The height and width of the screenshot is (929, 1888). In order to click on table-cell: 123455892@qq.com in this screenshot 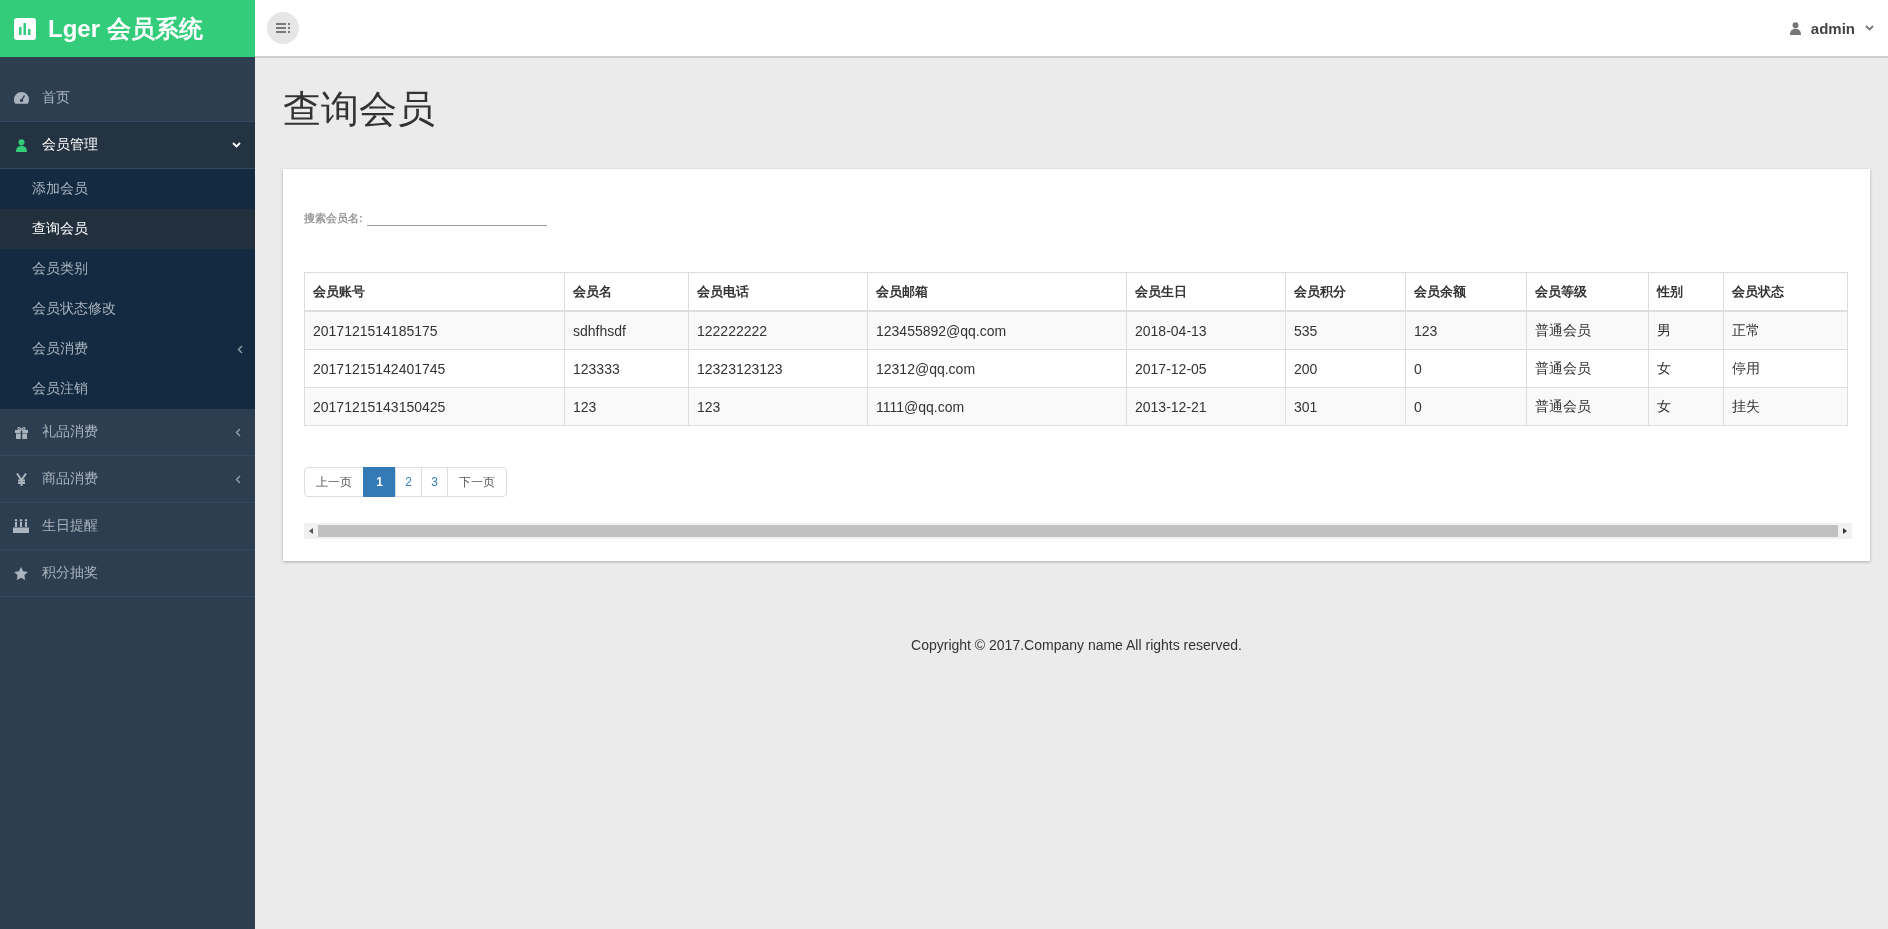, I will do `click(997, 330)`.